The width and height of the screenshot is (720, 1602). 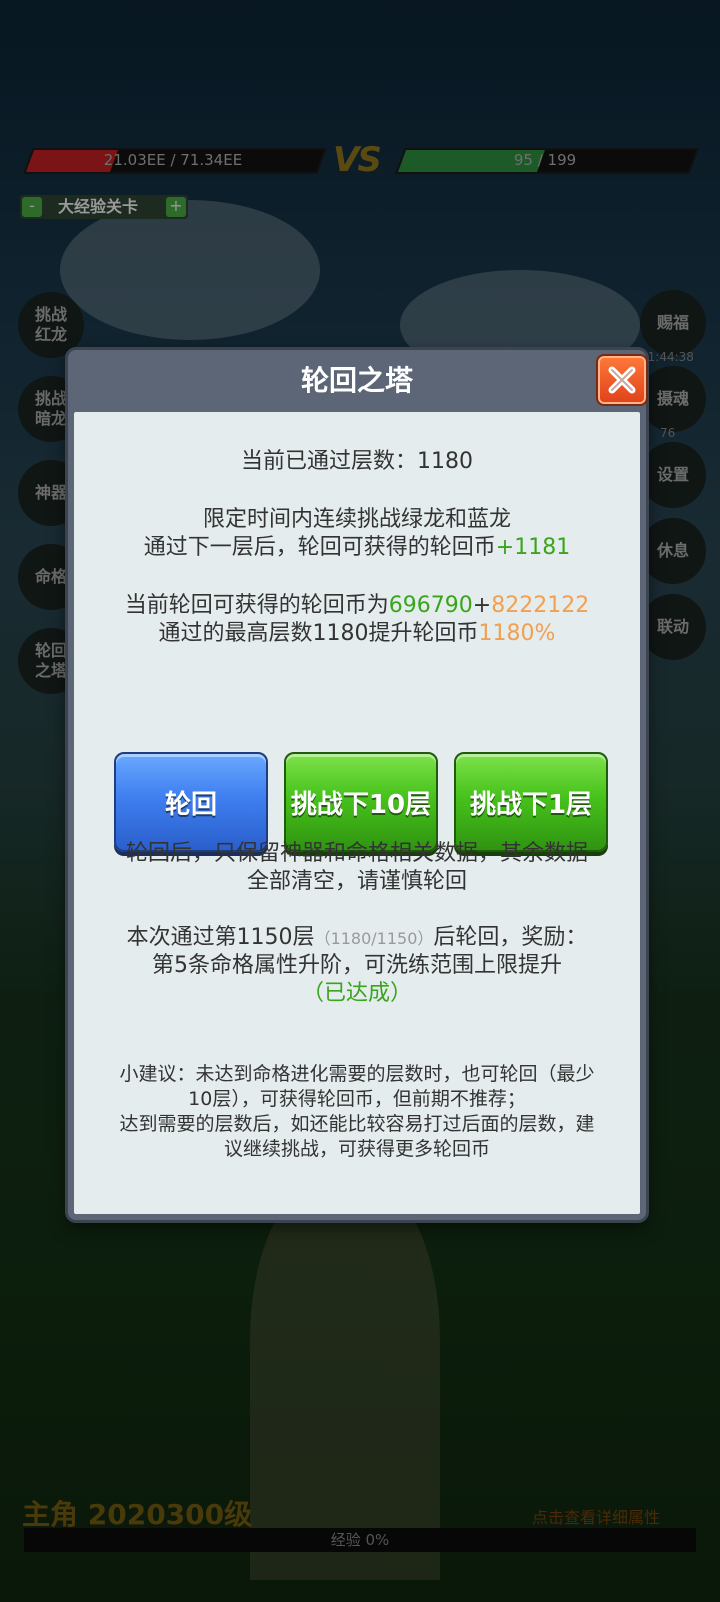 I want to click on settings-button: 设置, so click(x=673, y=475).